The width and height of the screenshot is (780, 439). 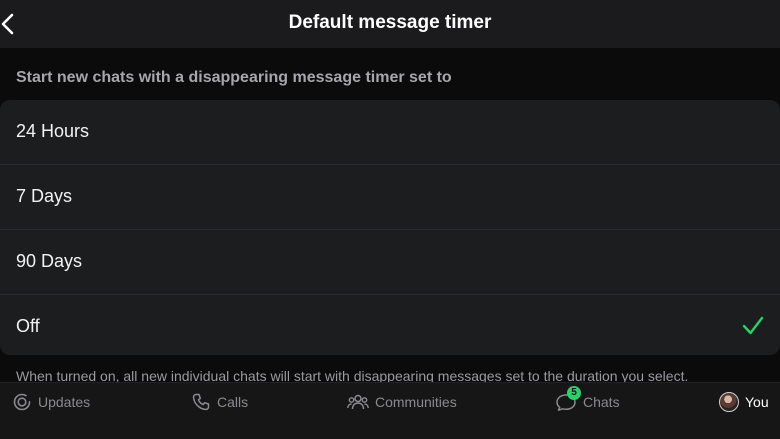 What do you see at coordinates (49, 261) in the screenshot?
I see `option-label: 90 Days` at bounding box center [49, 261].